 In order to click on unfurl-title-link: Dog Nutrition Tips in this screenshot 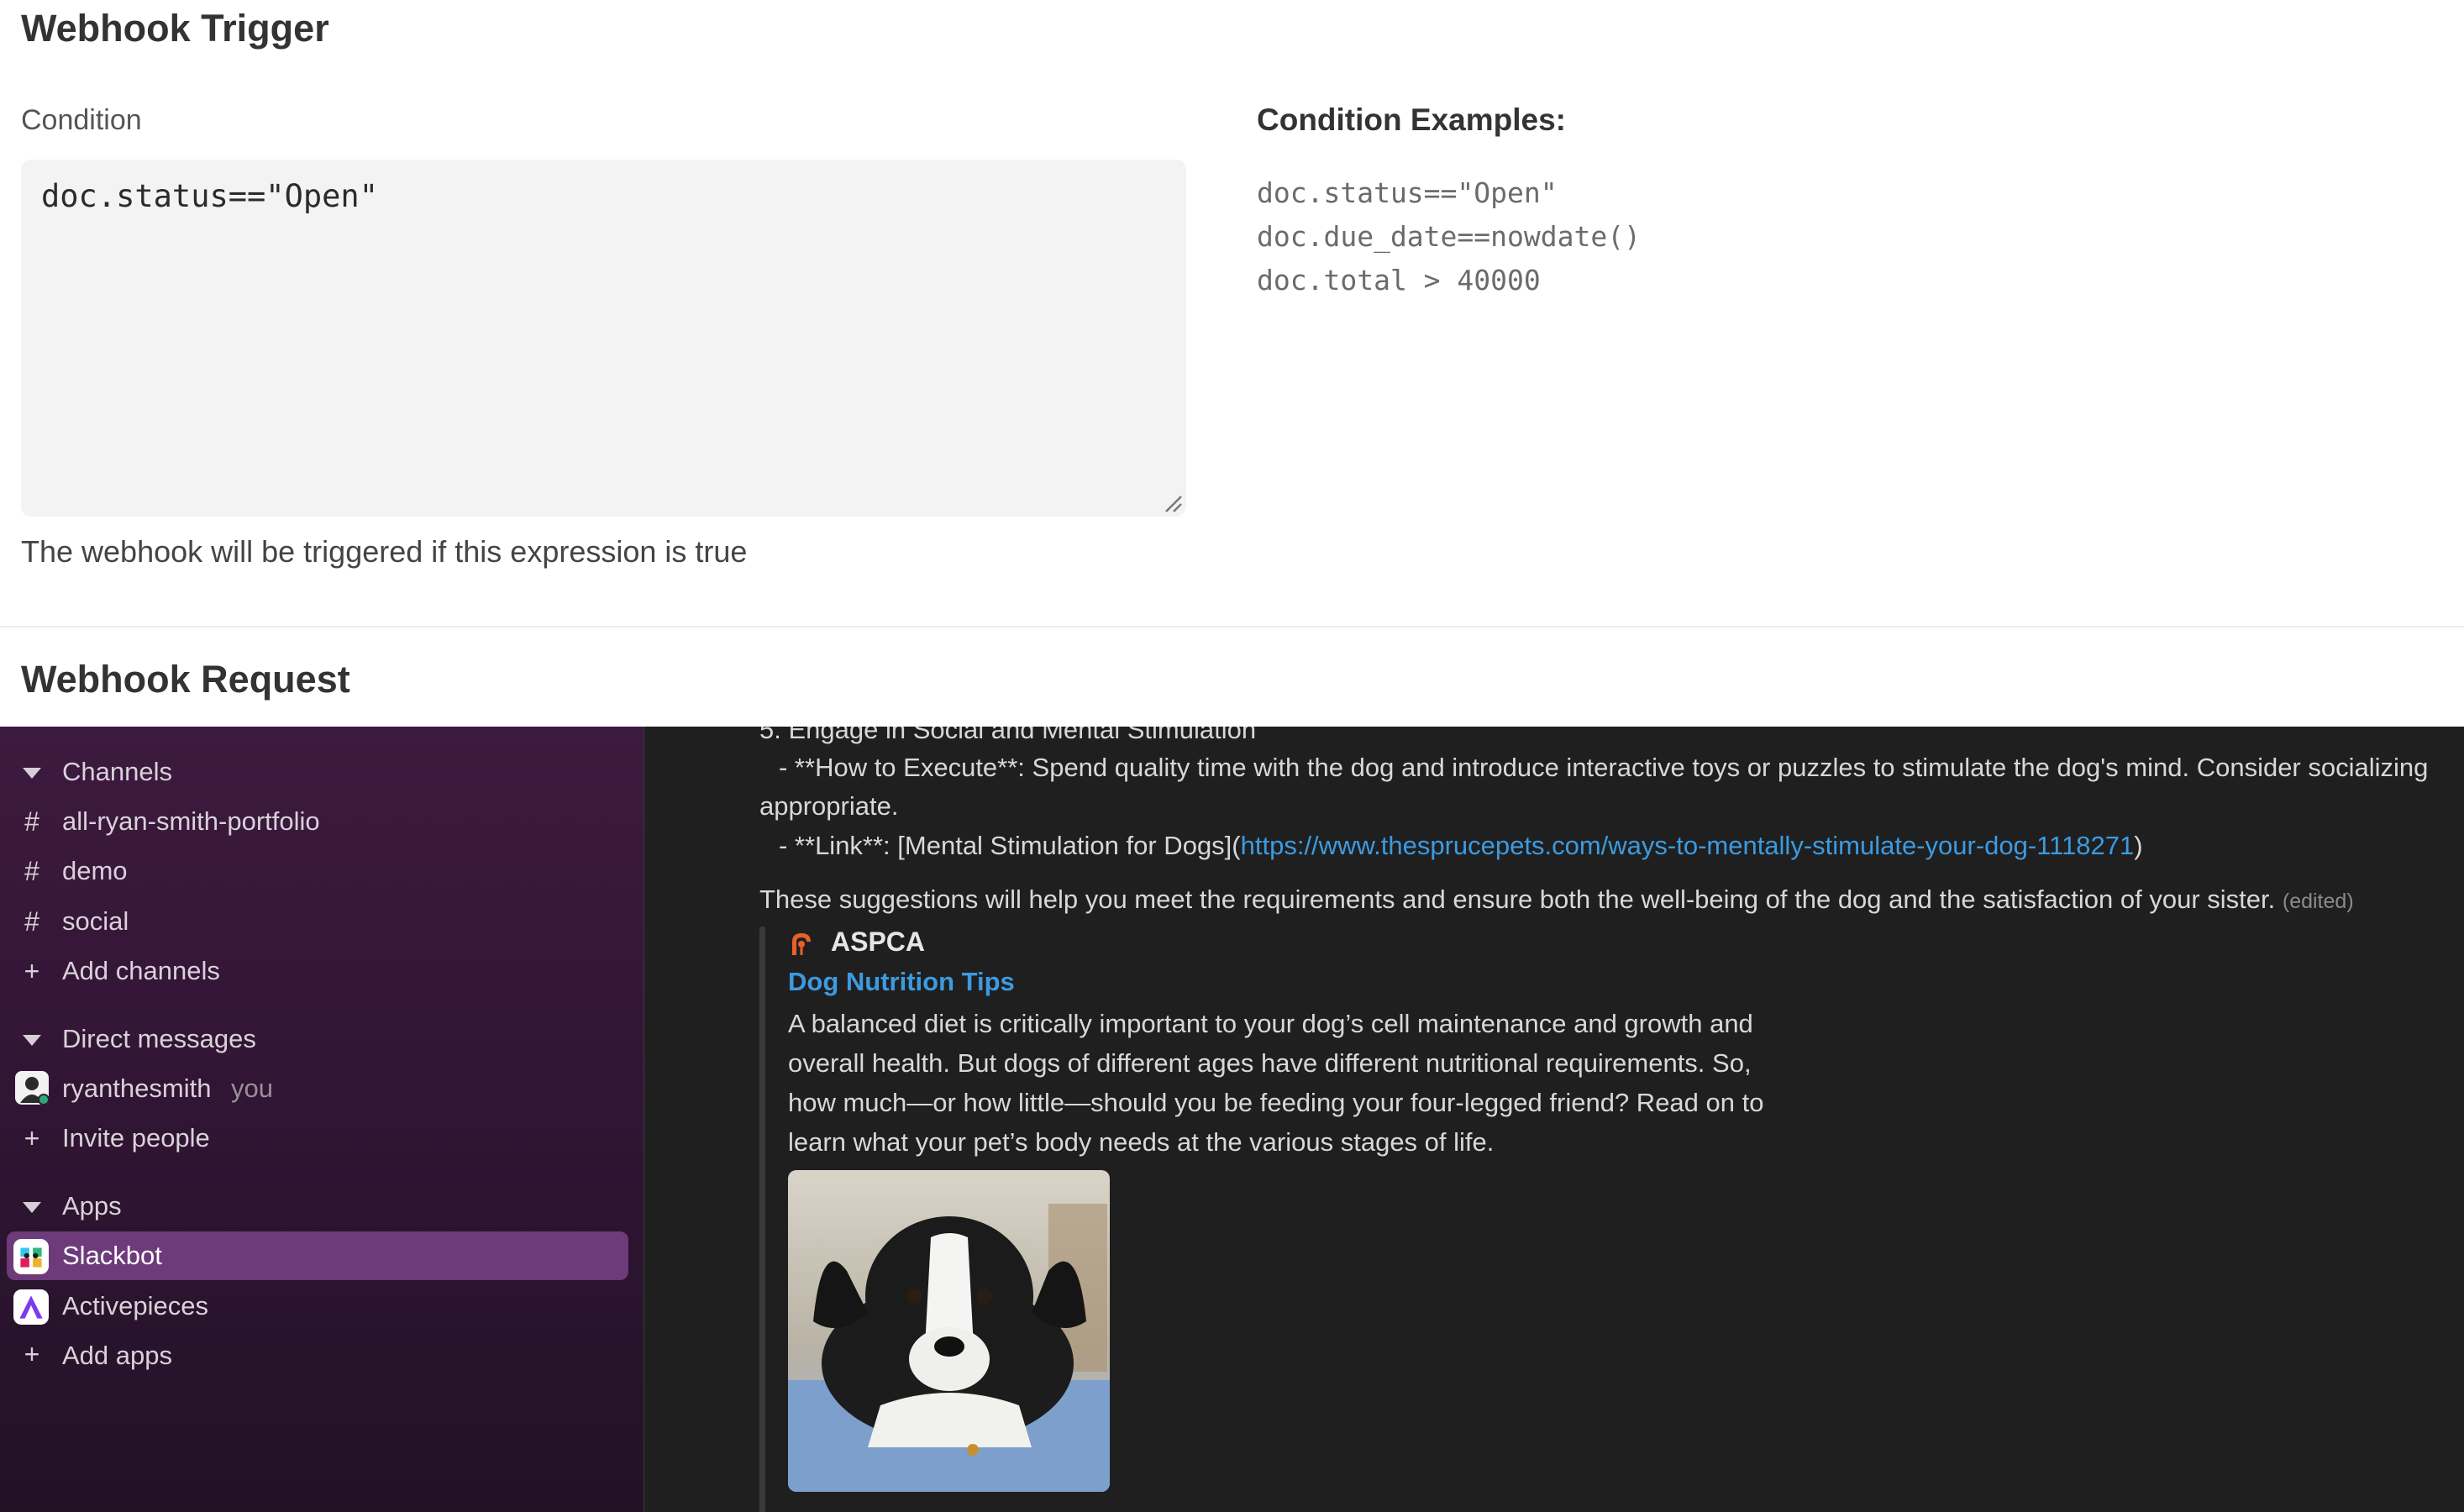, I will do `click(902, 982)`.